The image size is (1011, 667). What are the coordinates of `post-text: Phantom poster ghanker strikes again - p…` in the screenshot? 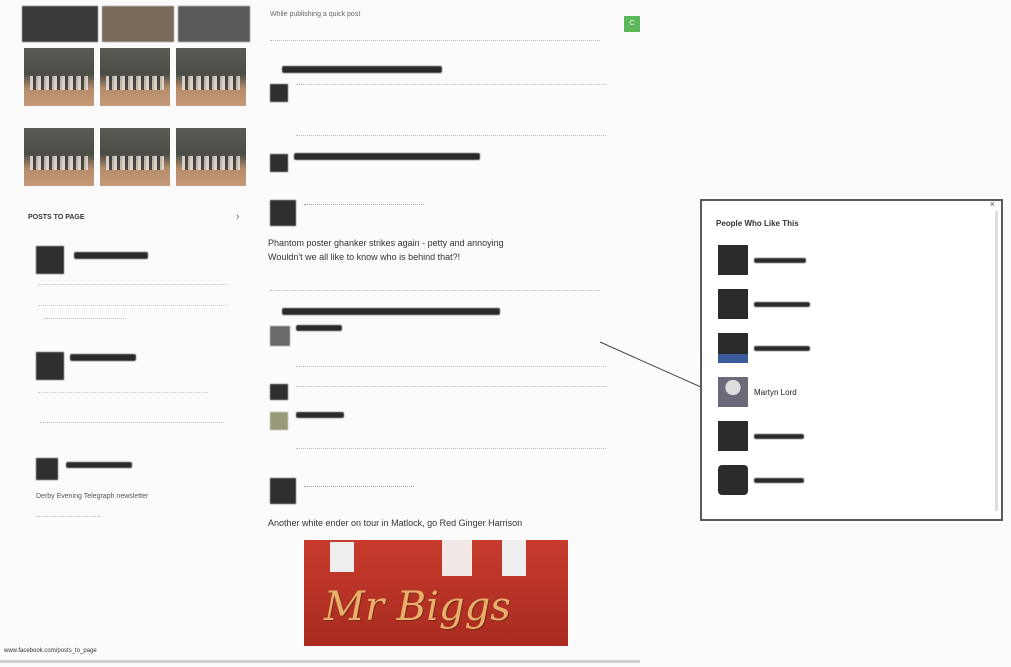 It's located at (386, 243).